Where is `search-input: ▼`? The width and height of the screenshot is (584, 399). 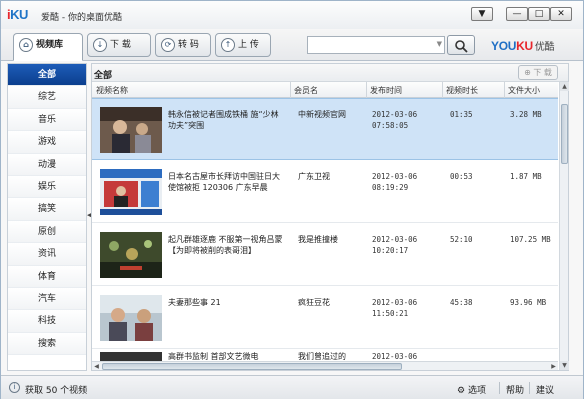
search-input: ▼ is located at coordinates (376, 45).